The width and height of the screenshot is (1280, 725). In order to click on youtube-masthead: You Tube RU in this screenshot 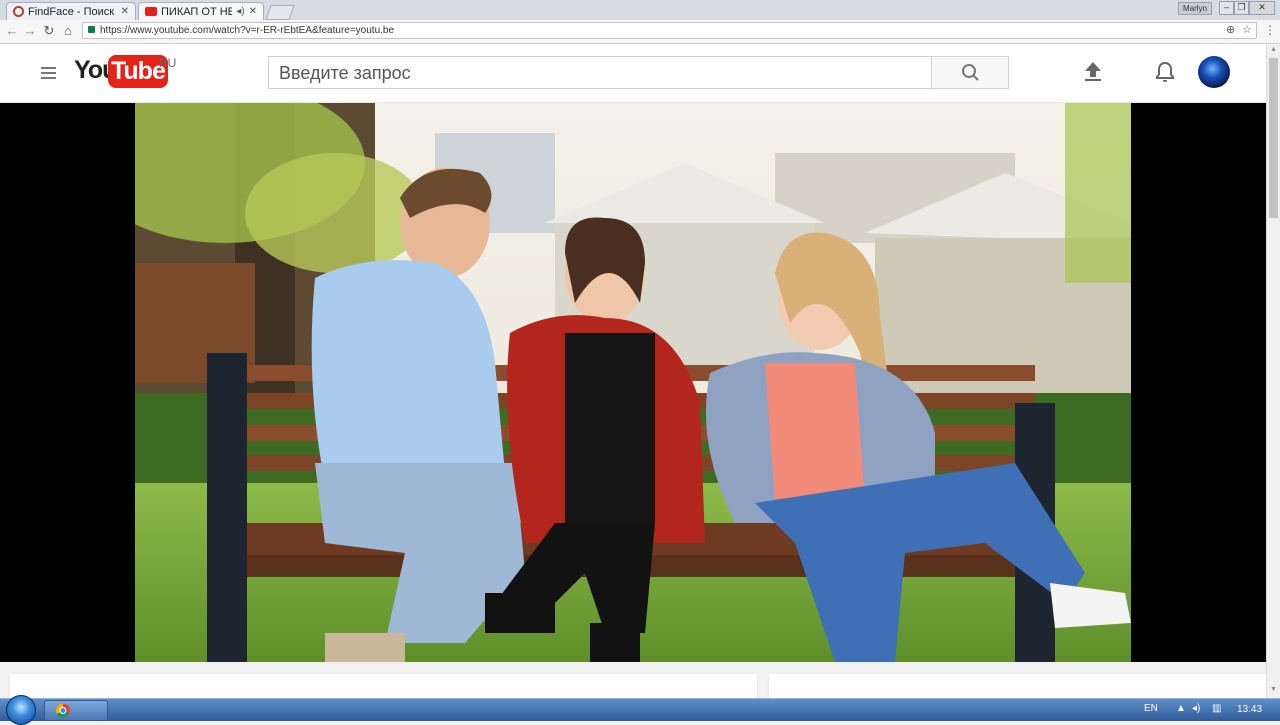, I will do `click(633, 73)`.